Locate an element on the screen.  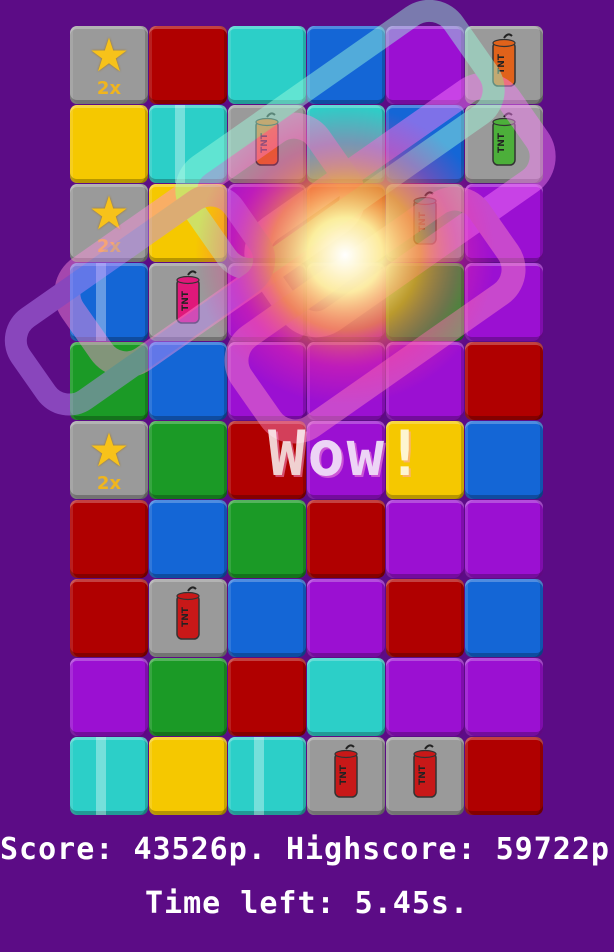
score-line: Score: 43526p. Highscore: 59722p. is located at coordinates (307, 849).